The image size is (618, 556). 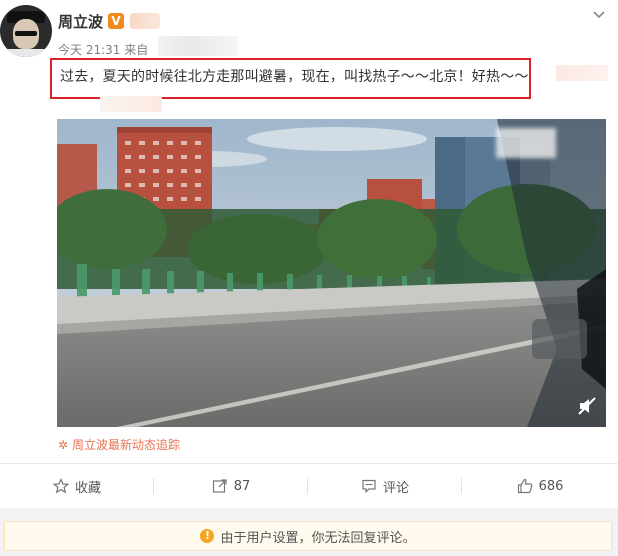 I want to click on action-bar: 收藏 87 评论 686, so click(x=309, y=486).